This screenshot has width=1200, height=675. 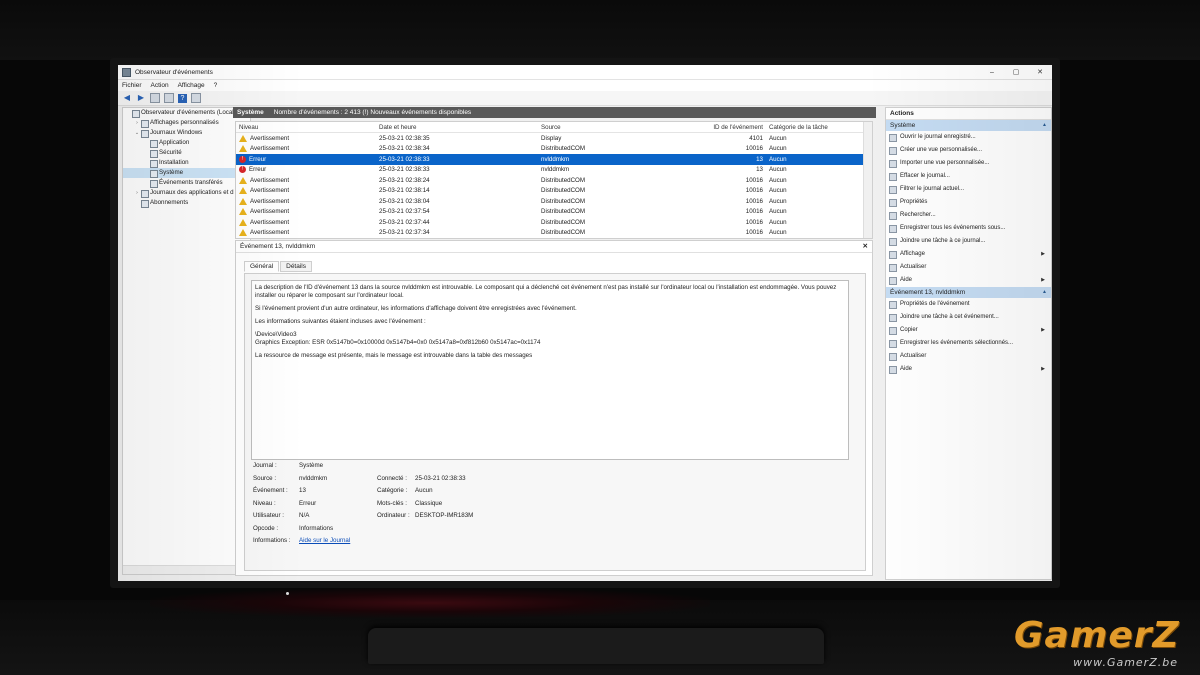 What do you see at coordinates (968, 304) in the screenshot?
I see `action-item: Propriétés de l'événement` at bounding box center [968, 304].